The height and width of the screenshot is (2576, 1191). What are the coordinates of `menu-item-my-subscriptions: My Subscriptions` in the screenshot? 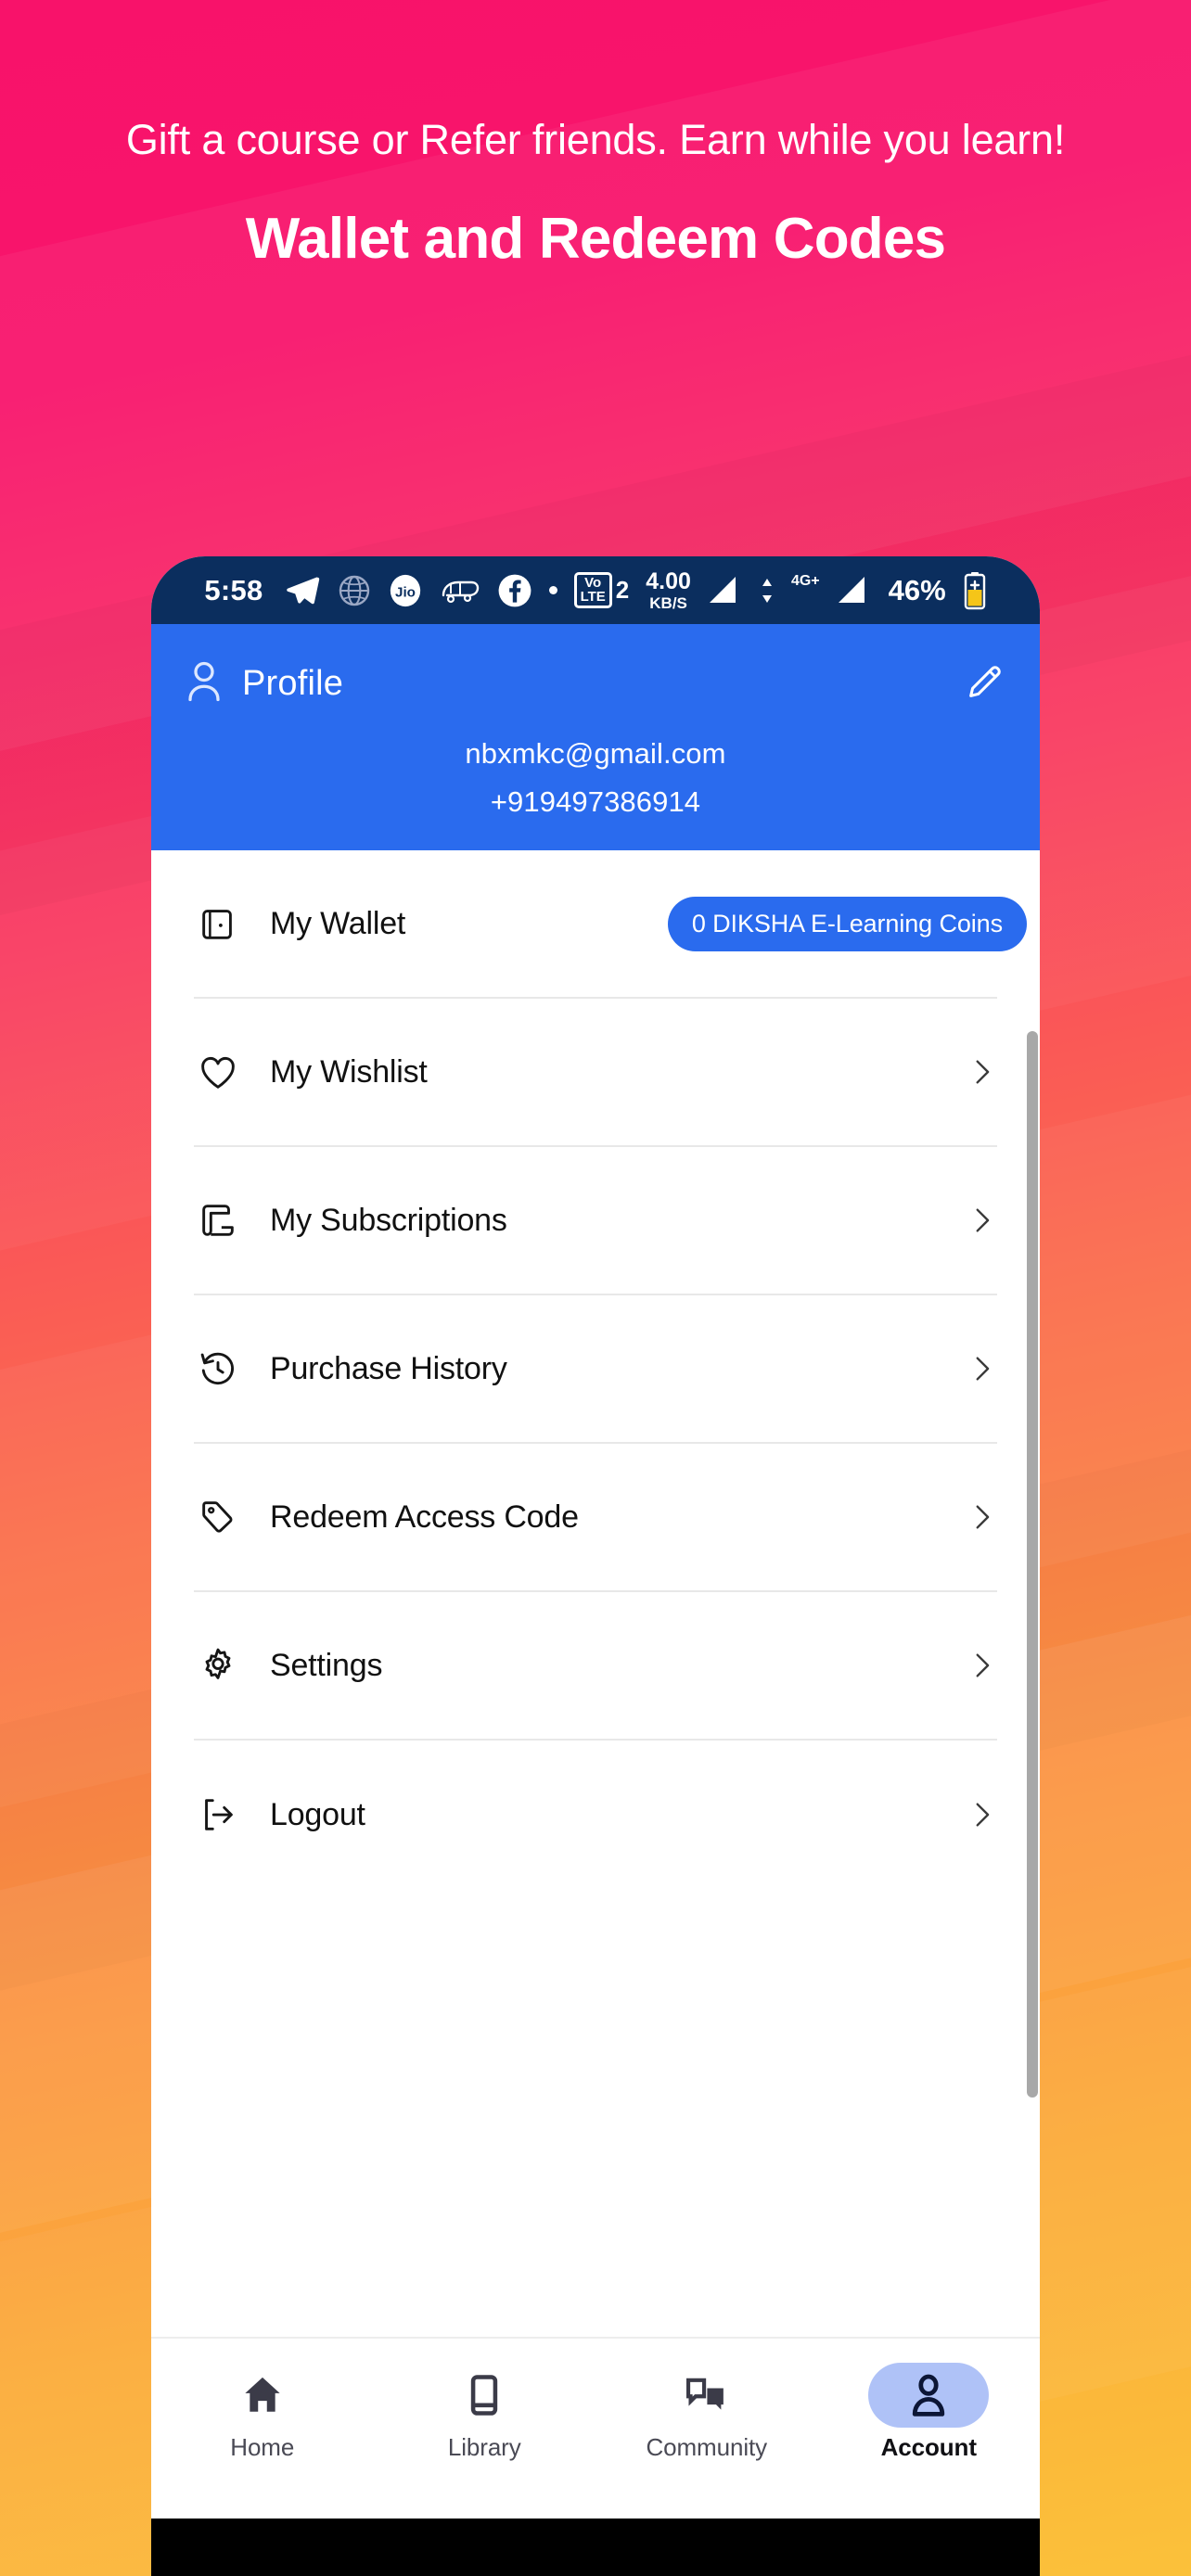 It's located at (595, 1221).